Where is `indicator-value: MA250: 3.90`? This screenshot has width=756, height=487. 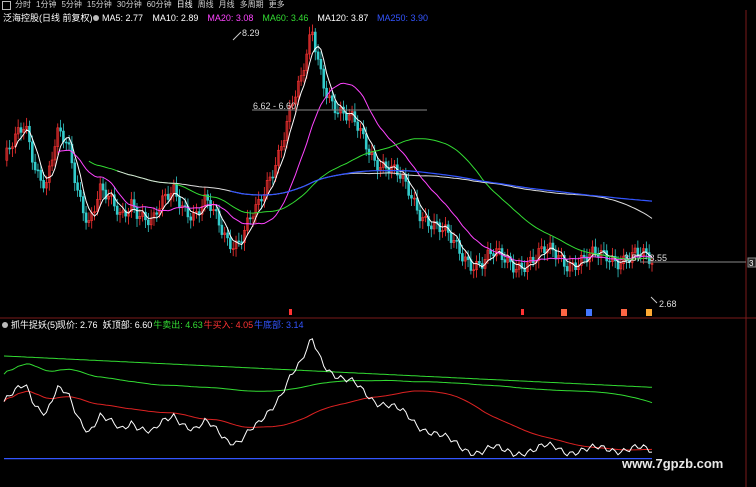
indicator-value: MA250: 3.90 is located at coordinates (402, 18).